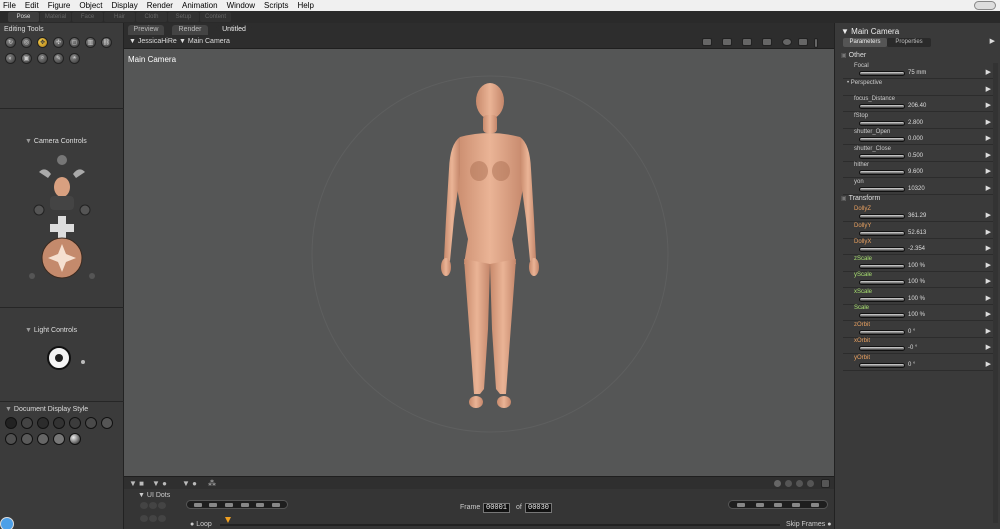 The width and height of the screenshot is (1000, 529). I want to click on color-tool-icon: ◐, so click(10, 58).